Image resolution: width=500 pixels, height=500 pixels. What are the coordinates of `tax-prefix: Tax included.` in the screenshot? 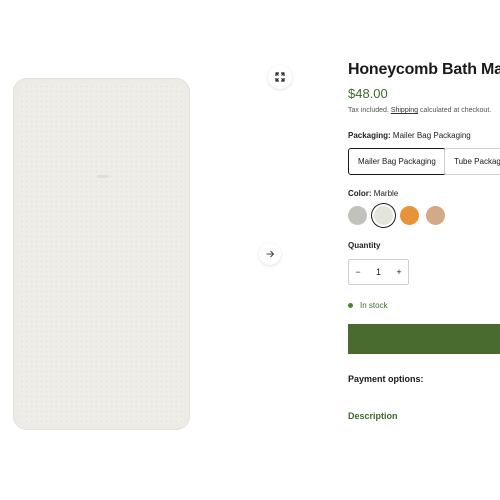 It's located at (369, 110).